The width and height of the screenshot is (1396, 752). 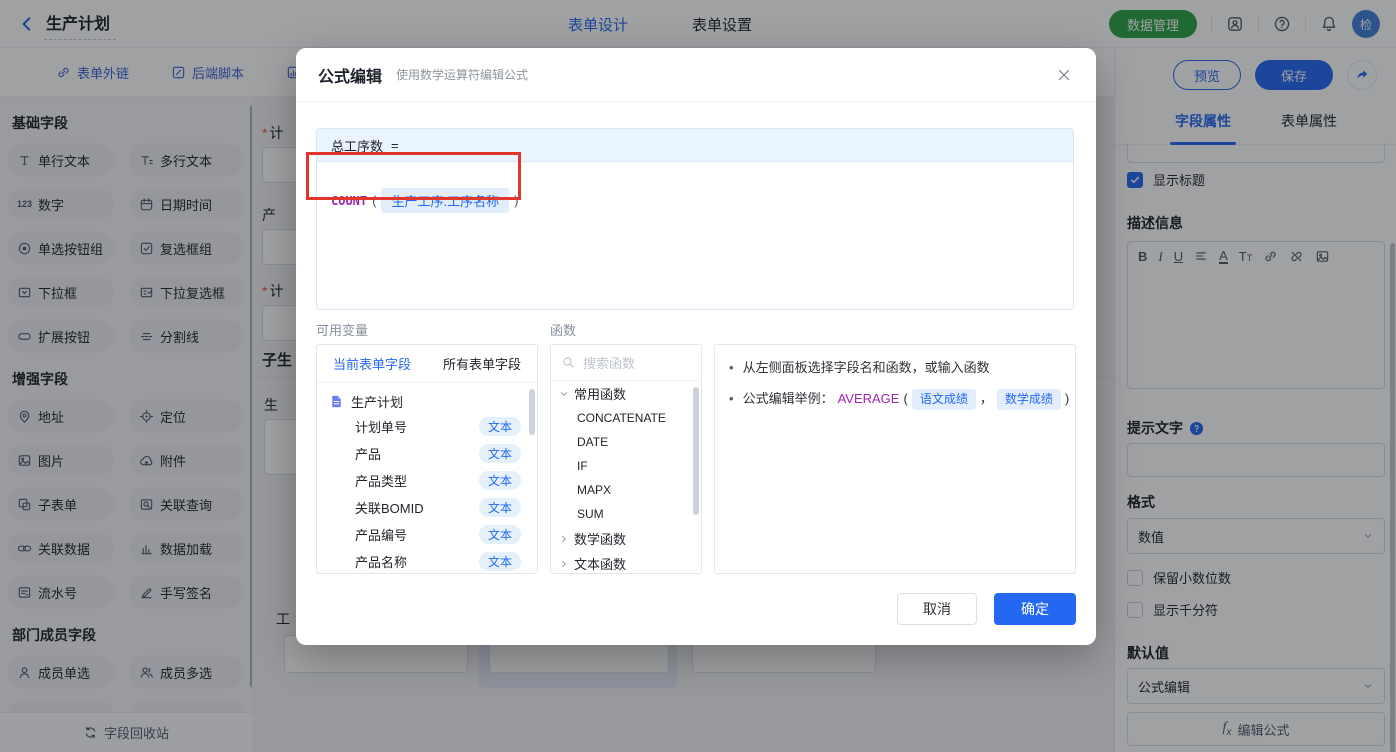 I want to click on function-group: 常用函数, so click(x=626, y=393).